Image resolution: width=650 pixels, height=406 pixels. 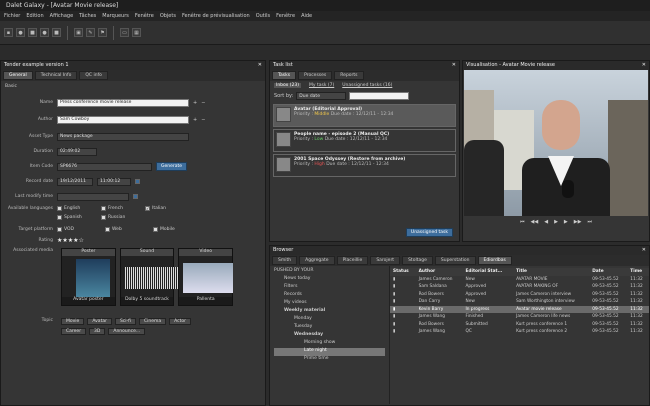 I want to click on topic-chip: Career, so click(x=74, y=331).